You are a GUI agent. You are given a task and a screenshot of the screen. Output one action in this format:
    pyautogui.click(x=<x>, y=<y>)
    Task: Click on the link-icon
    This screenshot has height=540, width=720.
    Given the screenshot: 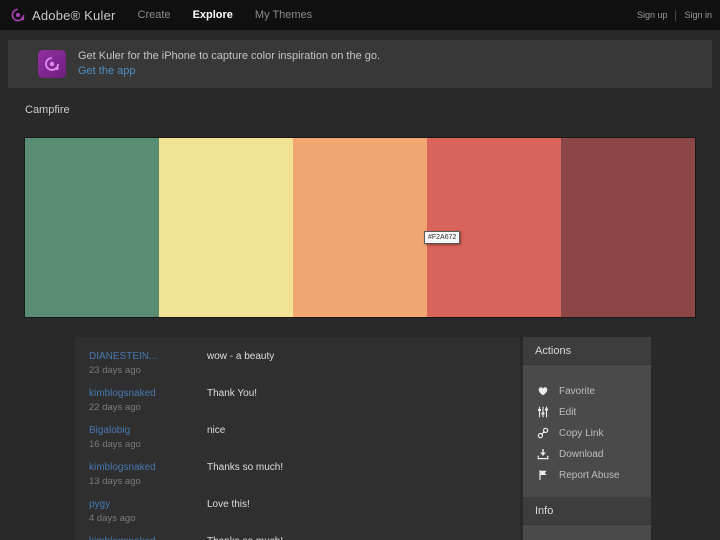 What is the action you would take?
    pyautogui.click(x=542, y=433)
    